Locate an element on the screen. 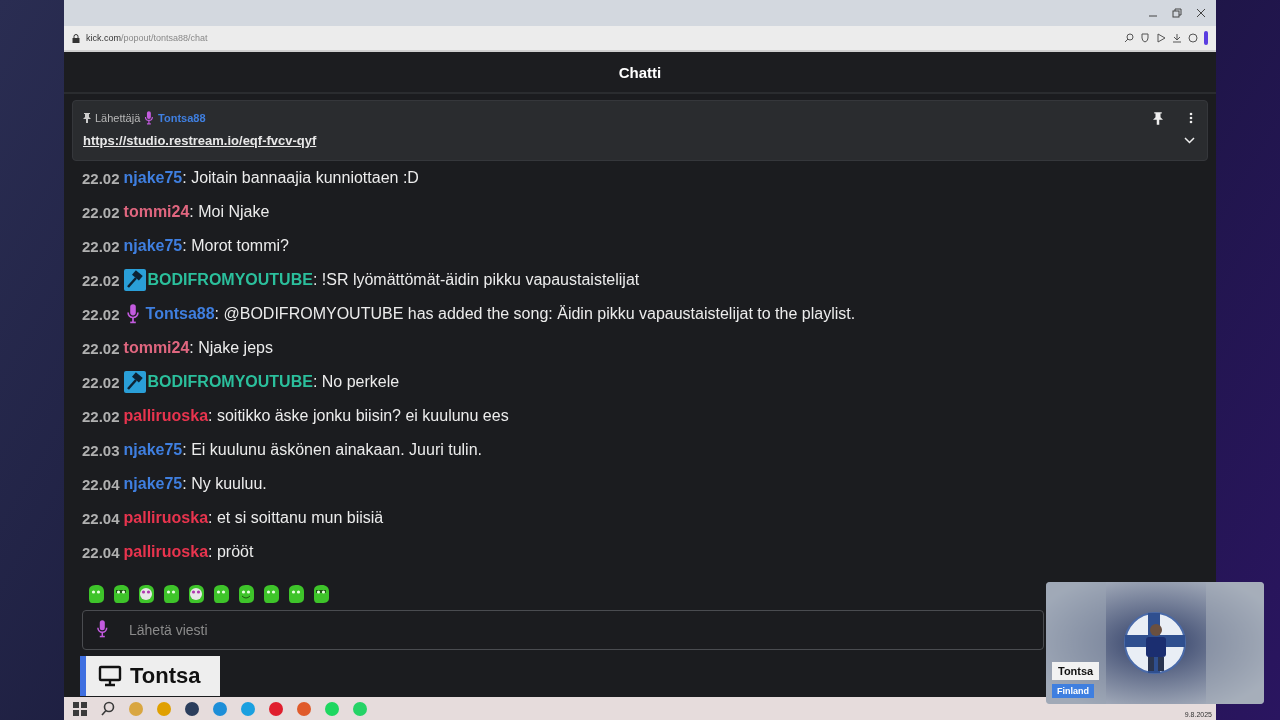 Image resolution: width=1280 pixels, height=720 pixels. message-text: : Joitain bannaajia kunniottaen :D is located at coordinates (300, 178).